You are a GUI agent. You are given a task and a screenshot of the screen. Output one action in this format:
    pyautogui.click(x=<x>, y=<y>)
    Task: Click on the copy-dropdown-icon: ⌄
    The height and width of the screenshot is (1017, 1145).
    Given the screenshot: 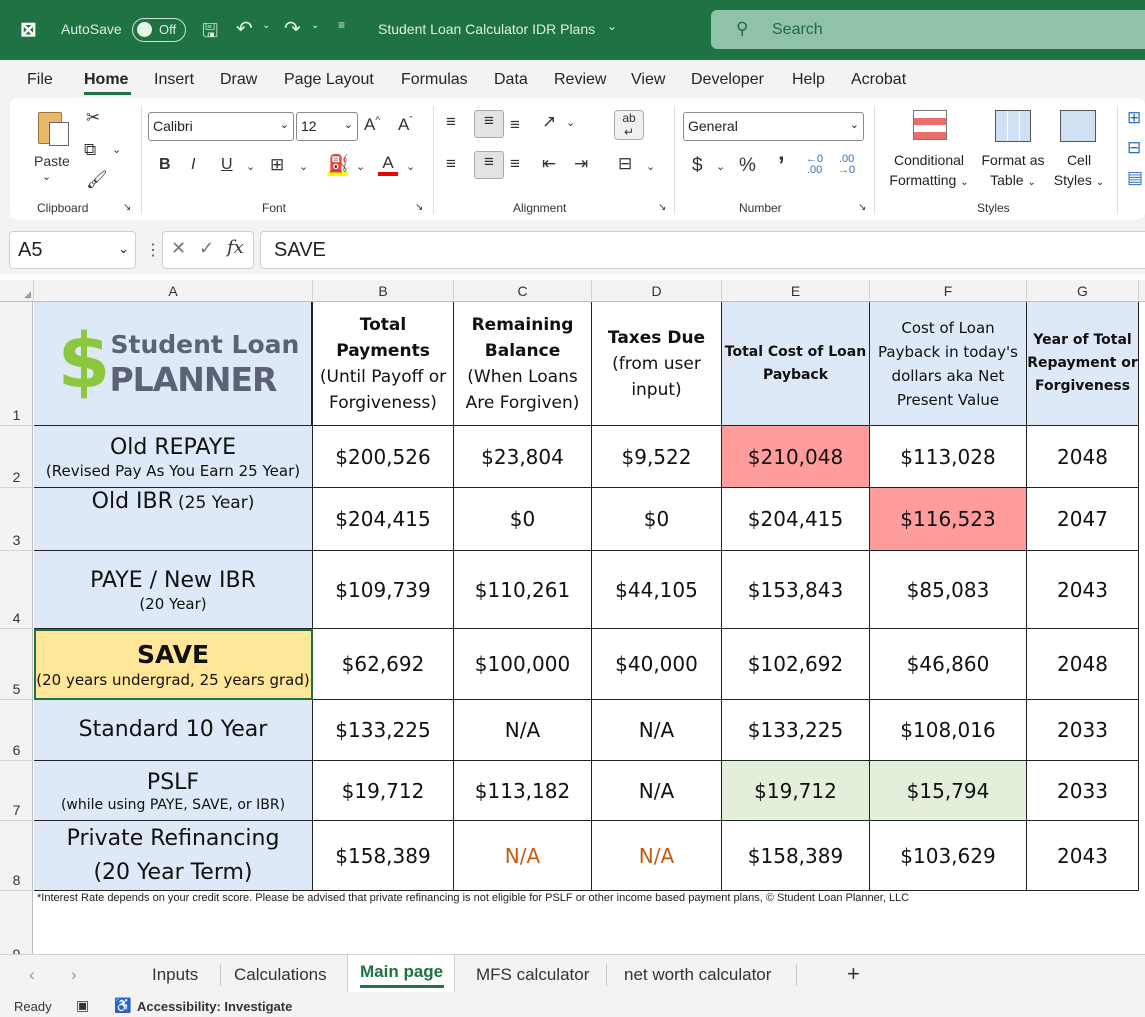 What is the action you would take?
    pyautogui.click(x=116, y=149)
    